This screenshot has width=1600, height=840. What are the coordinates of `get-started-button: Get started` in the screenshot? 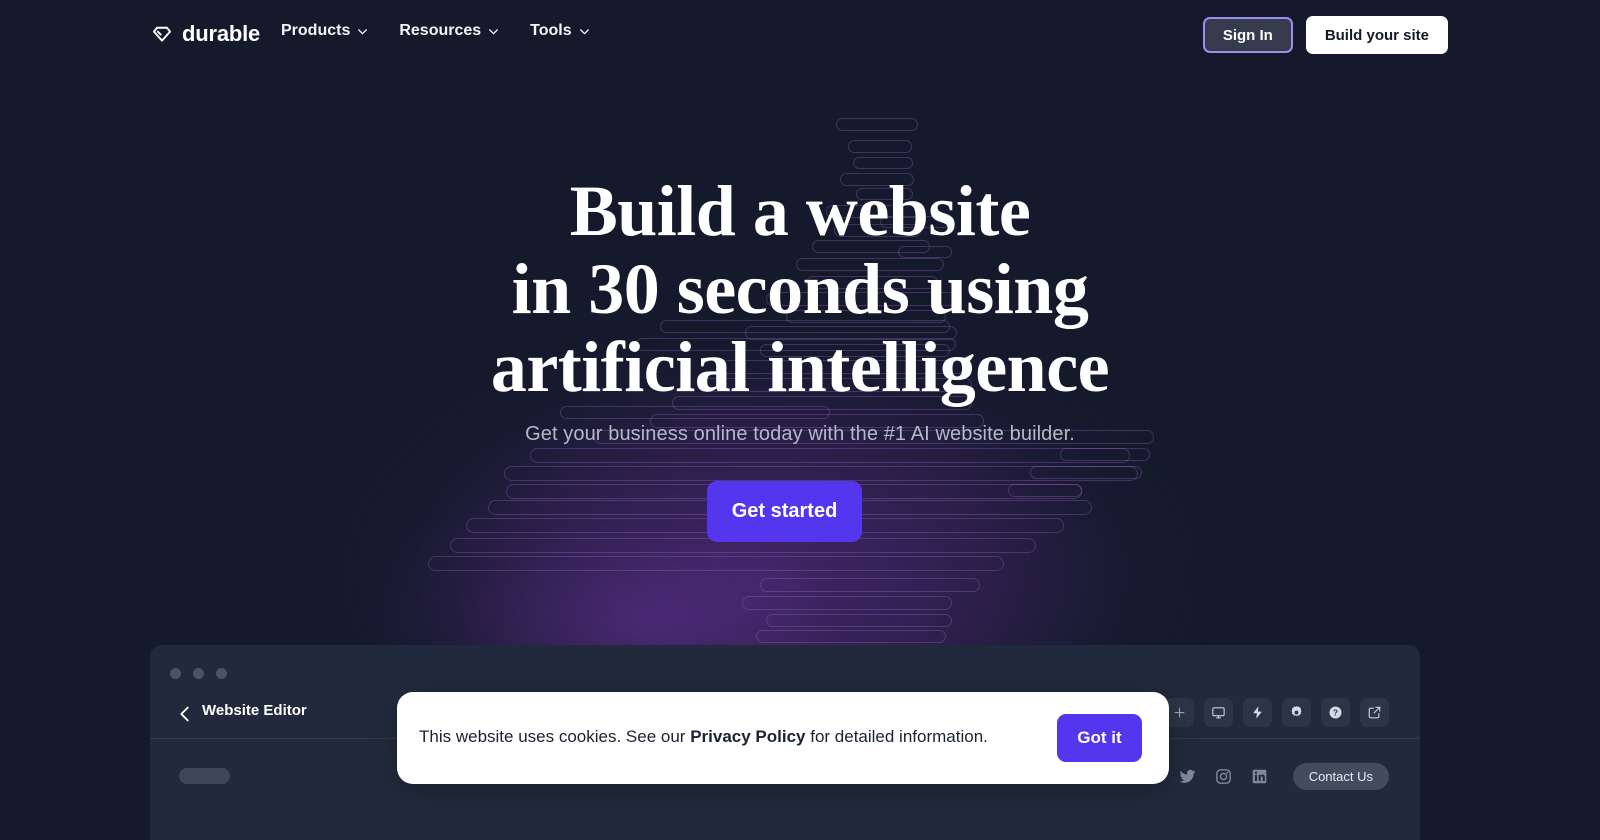 It's located at (784, 511).